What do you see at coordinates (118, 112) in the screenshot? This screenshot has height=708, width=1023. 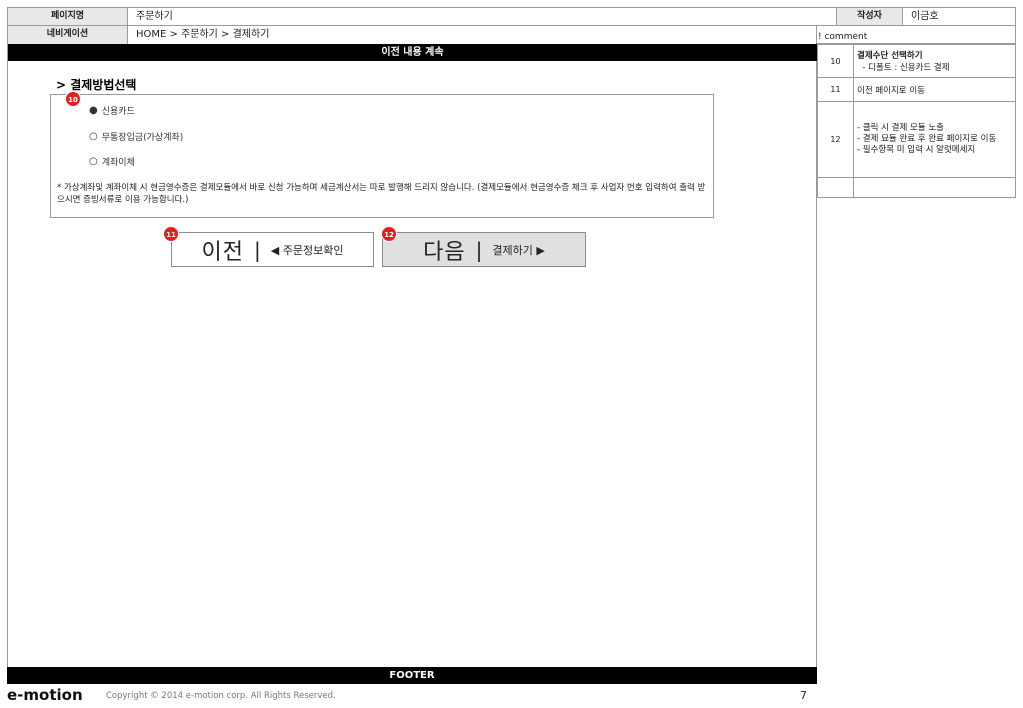 I see `option-label: 신용카드` at bounding box center [118, 112].